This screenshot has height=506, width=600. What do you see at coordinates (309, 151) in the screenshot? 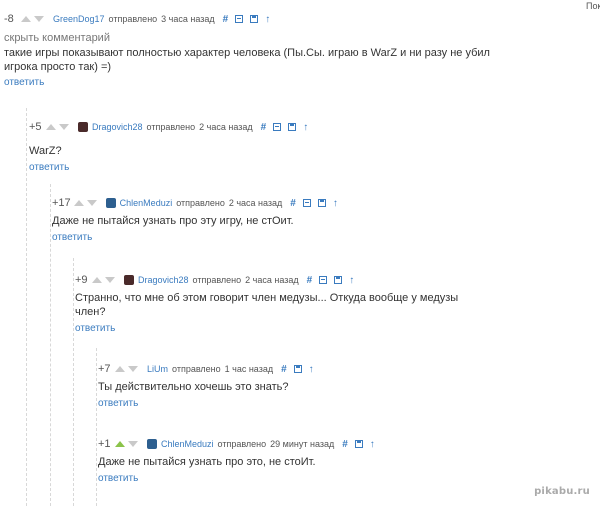
I see `comment-text: WarZ?` at bounding box center [309, 151].